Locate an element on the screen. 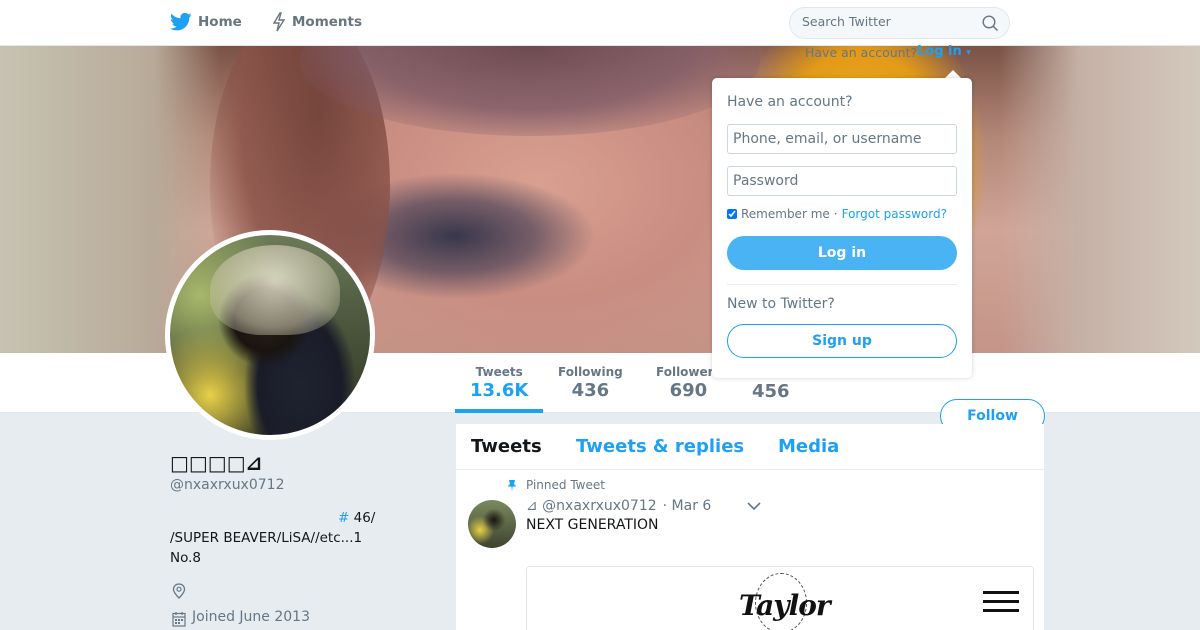 Image resolution: width=1200 pixels, height=630 pixels. avatar-umbrella-shape is located at coordinates (275, 290).